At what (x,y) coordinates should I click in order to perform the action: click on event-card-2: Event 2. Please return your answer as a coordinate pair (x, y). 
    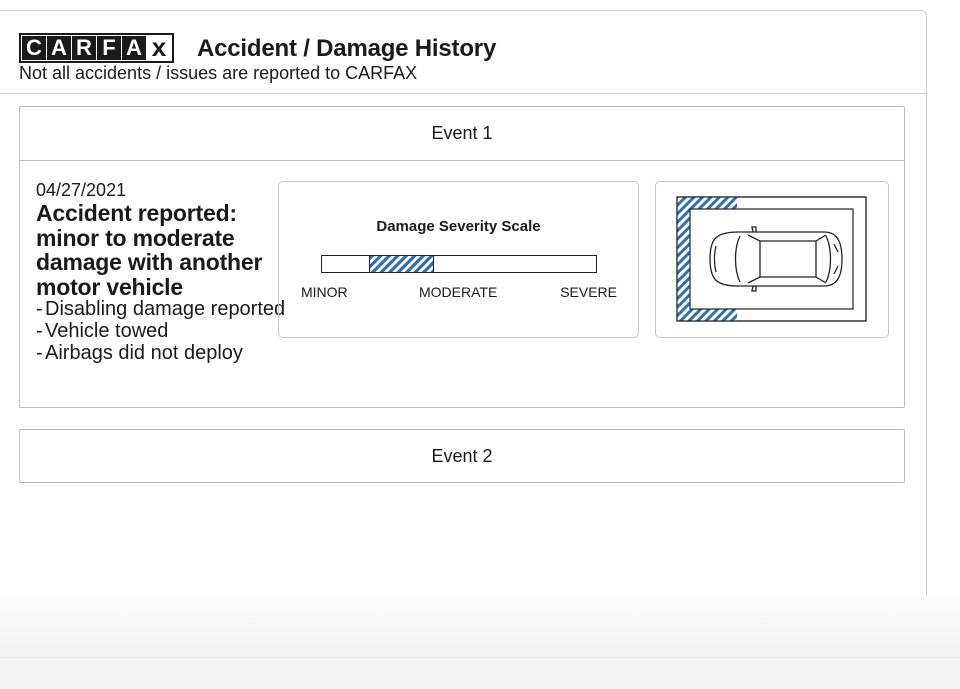
    Looking at the image, I should click on (462, 456).